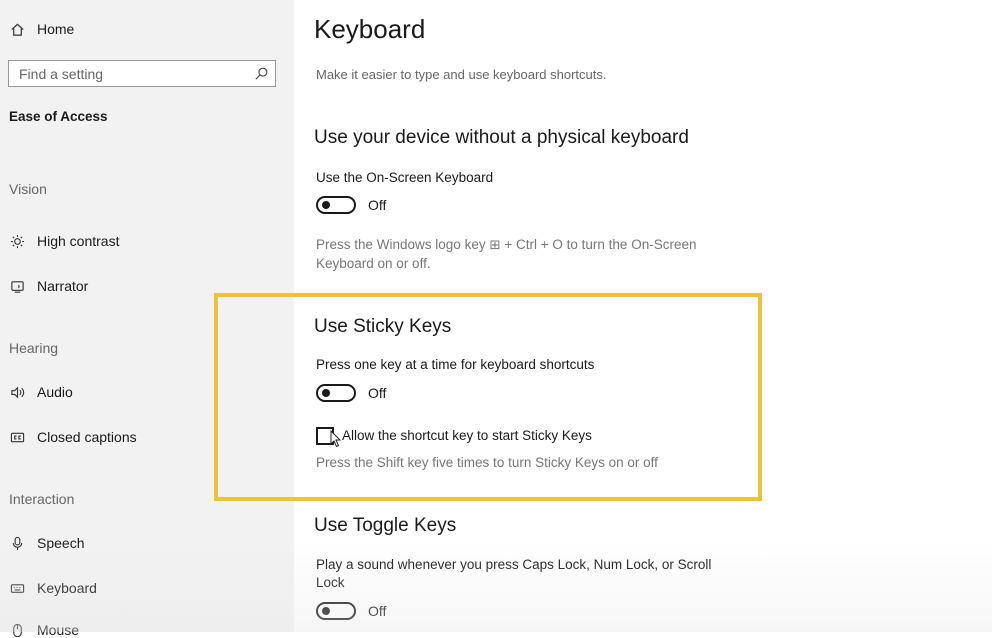  What do you see at coordinates (261, 73) in the screenshot?
I see `search-icon` at bounding box center [261, 73].